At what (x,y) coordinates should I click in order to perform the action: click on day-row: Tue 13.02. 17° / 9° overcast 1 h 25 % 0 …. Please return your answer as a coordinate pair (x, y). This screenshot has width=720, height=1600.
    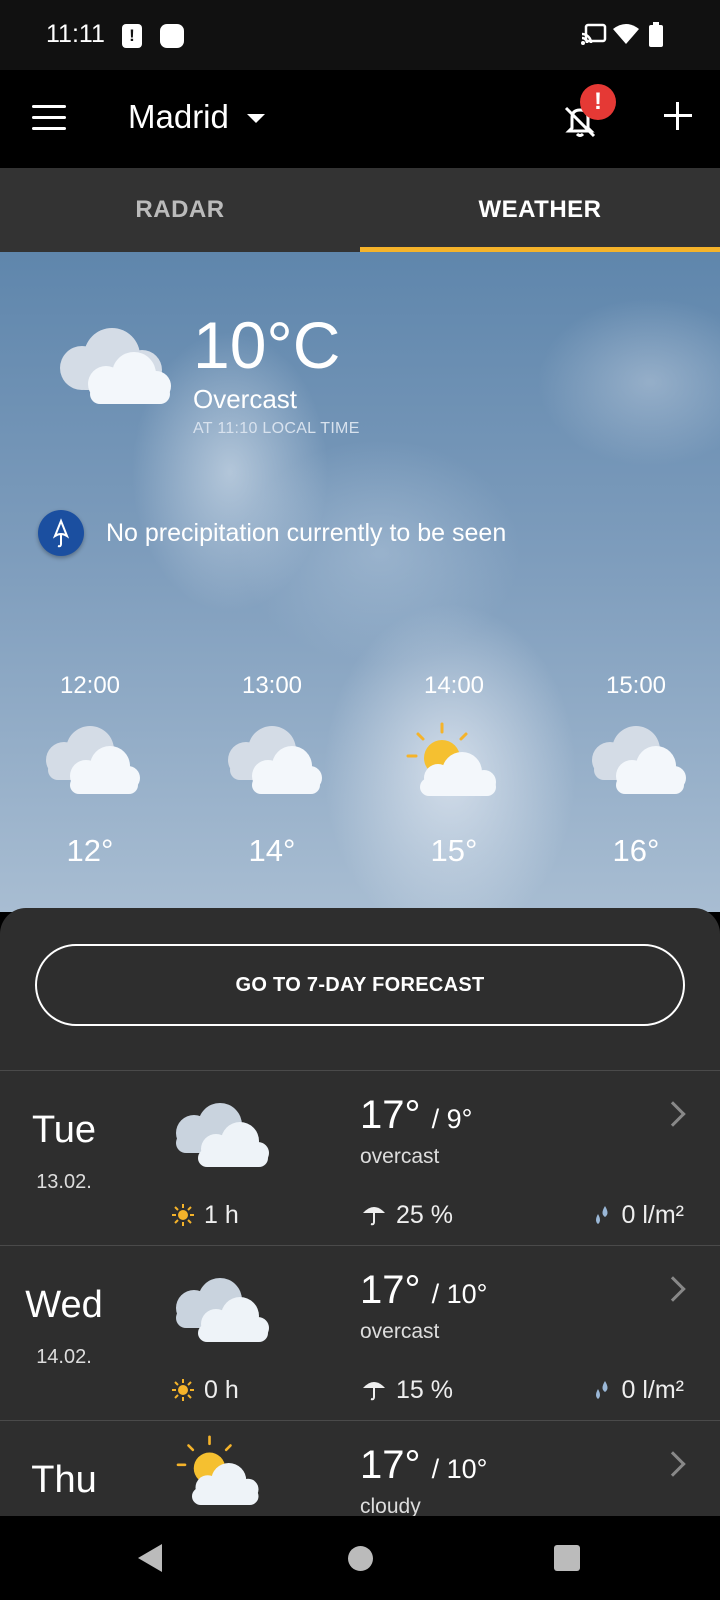
    Looking at the image, I should click on (360, 1157).